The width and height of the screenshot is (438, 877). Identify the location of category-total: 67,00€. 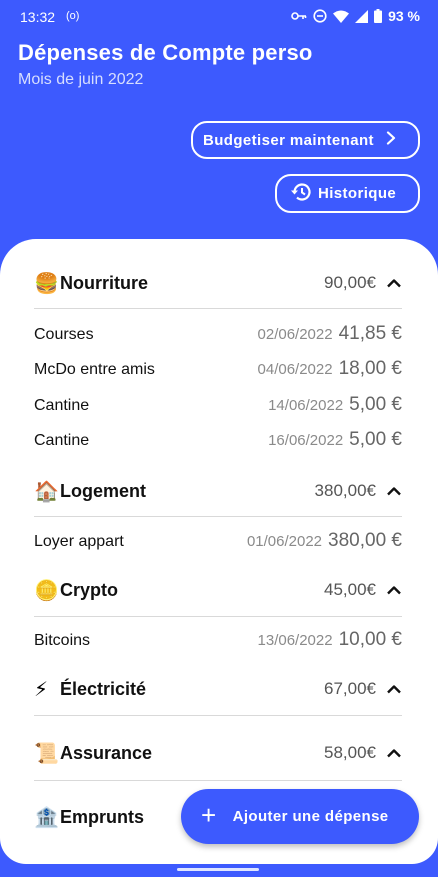
(350, 688).